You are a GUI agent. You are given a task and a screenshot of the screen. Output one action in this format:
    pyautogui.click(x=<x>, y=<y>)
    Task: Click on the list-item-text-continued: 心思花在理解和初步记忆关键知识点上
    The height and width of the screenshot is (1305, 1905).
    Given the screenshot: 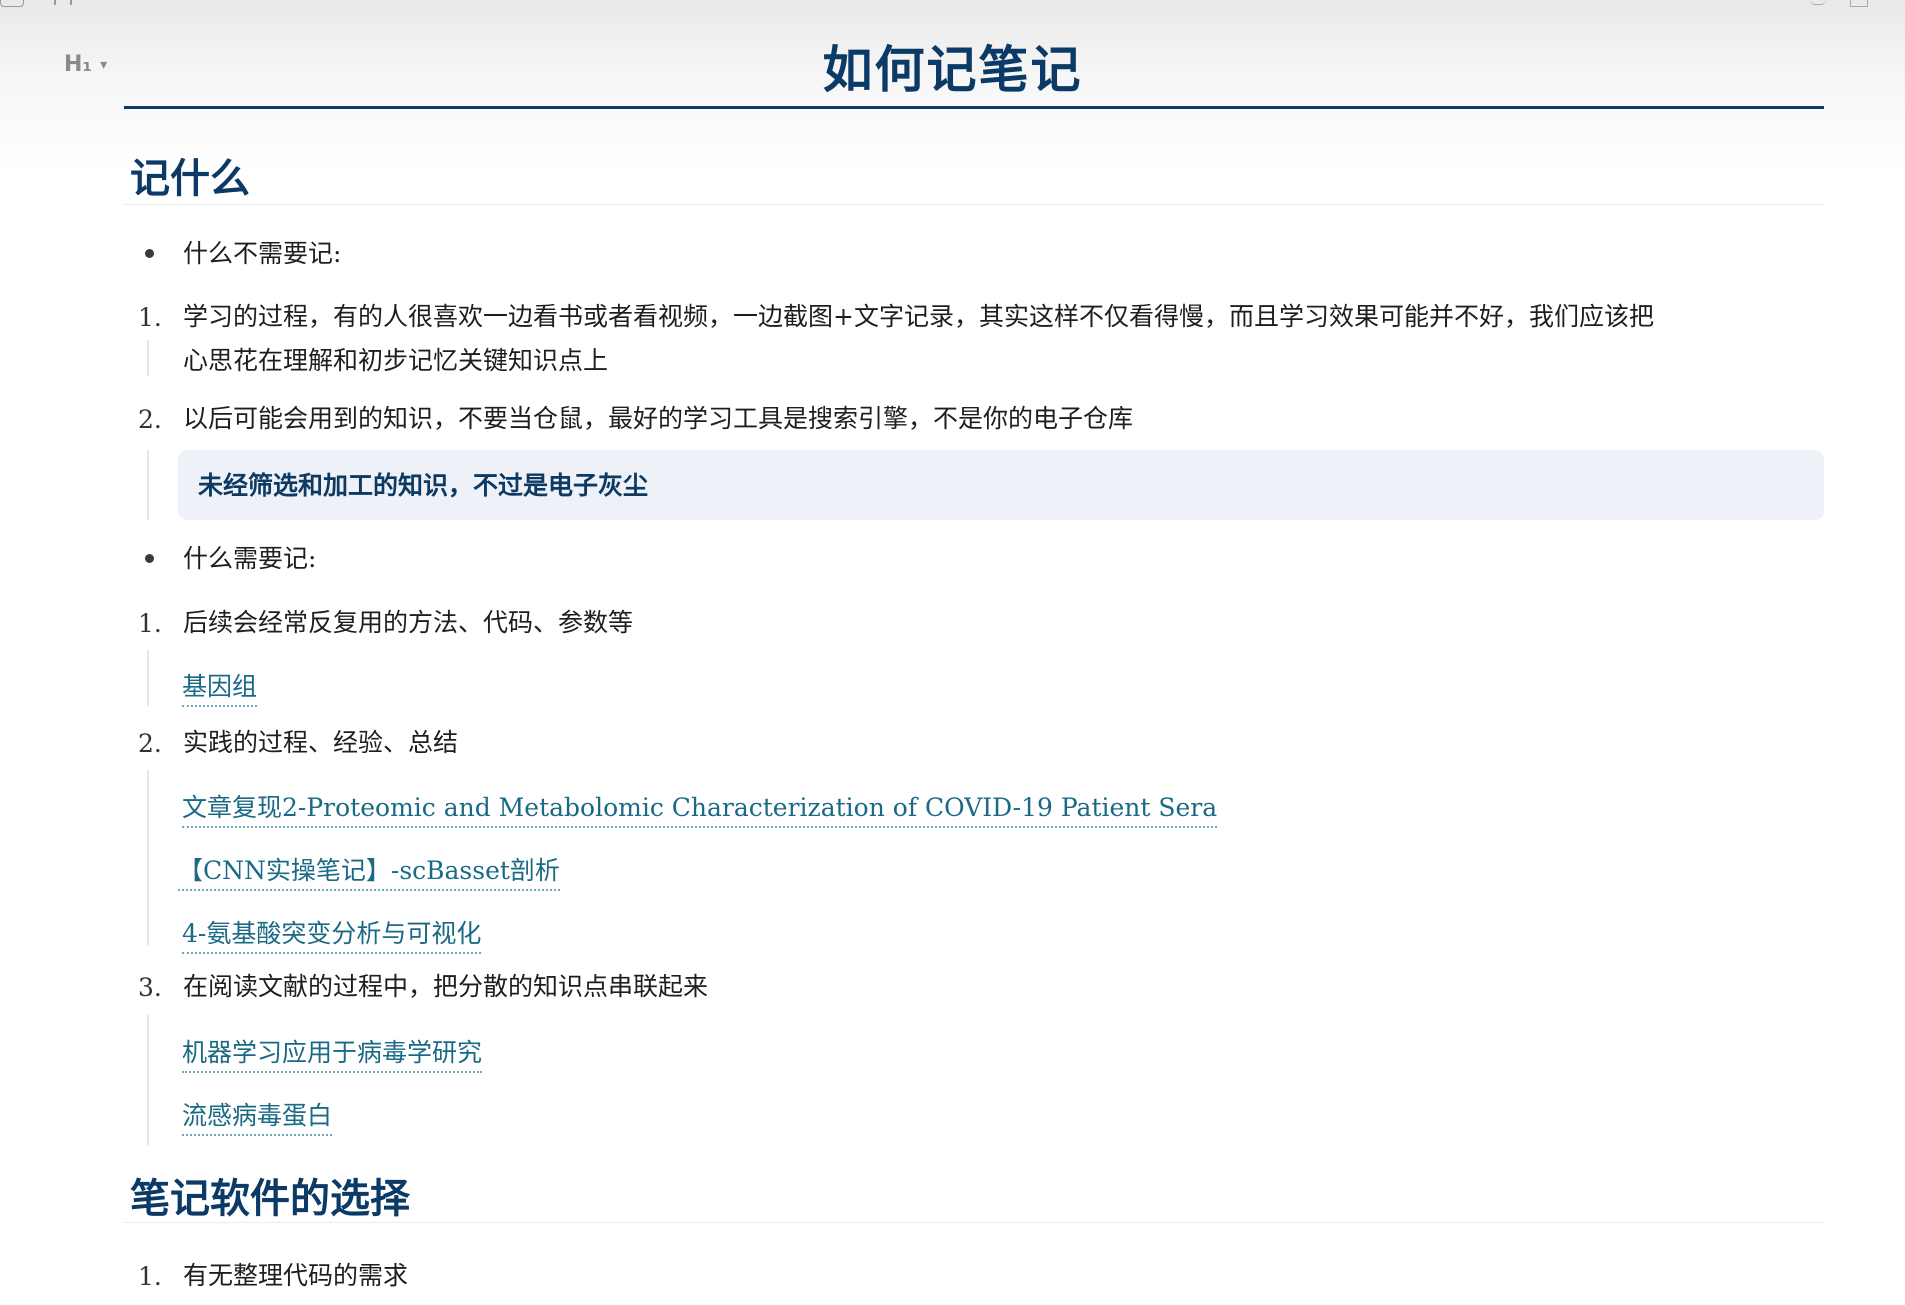 What is the action you would take?
    pyautogui.click(x=396, y=360)
    